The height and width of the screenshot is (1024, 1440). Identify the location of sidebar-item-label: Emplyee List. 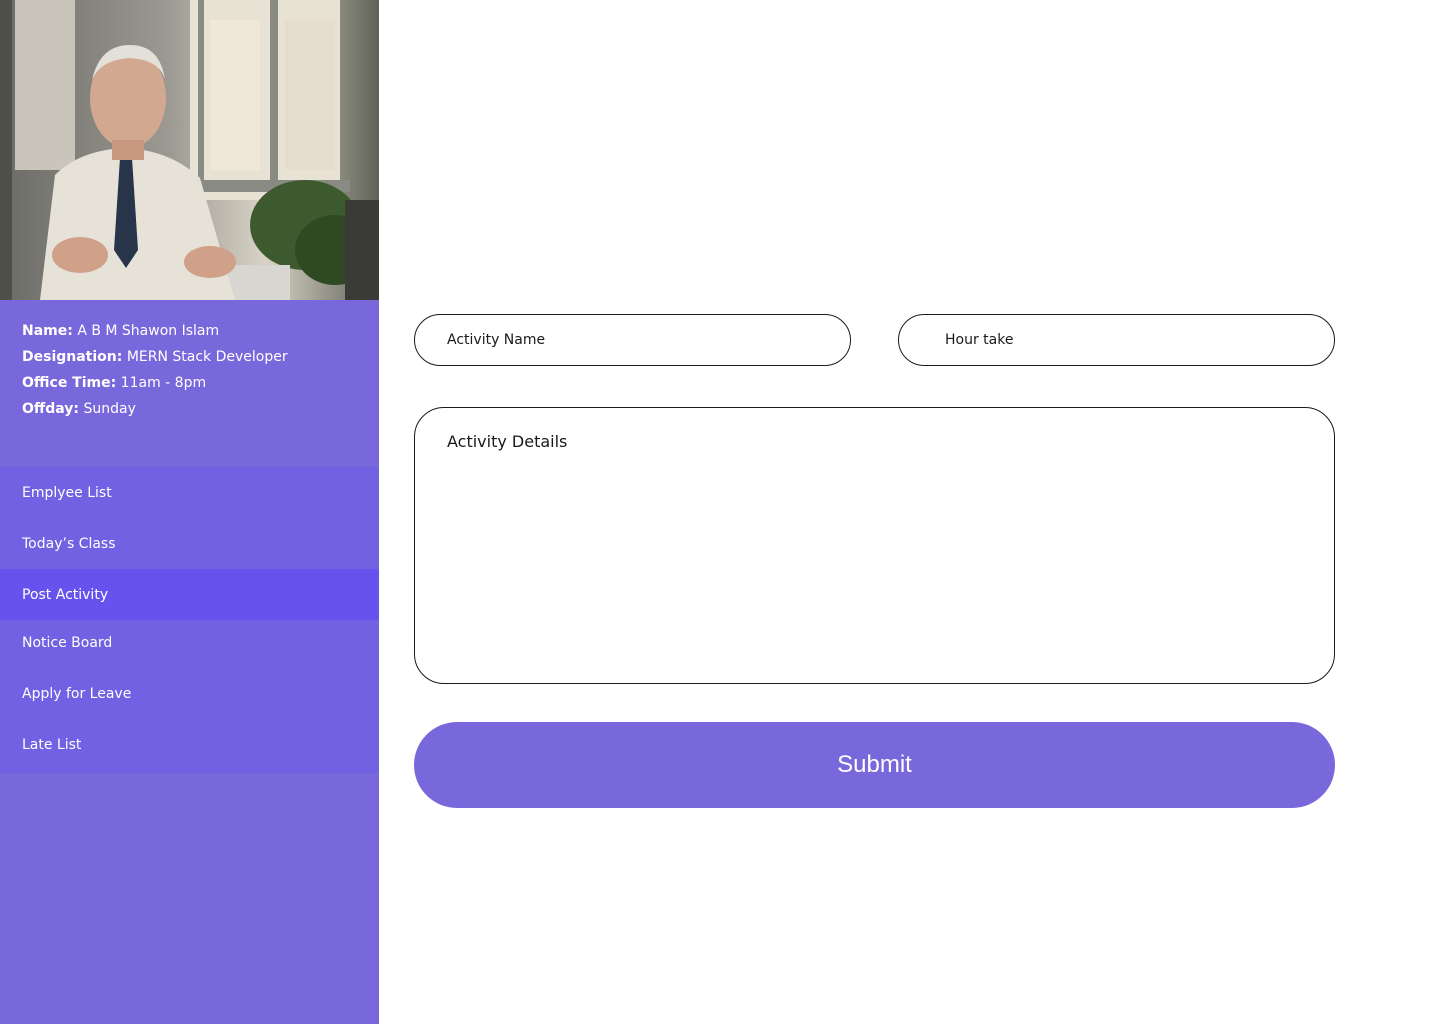
(67, 492).